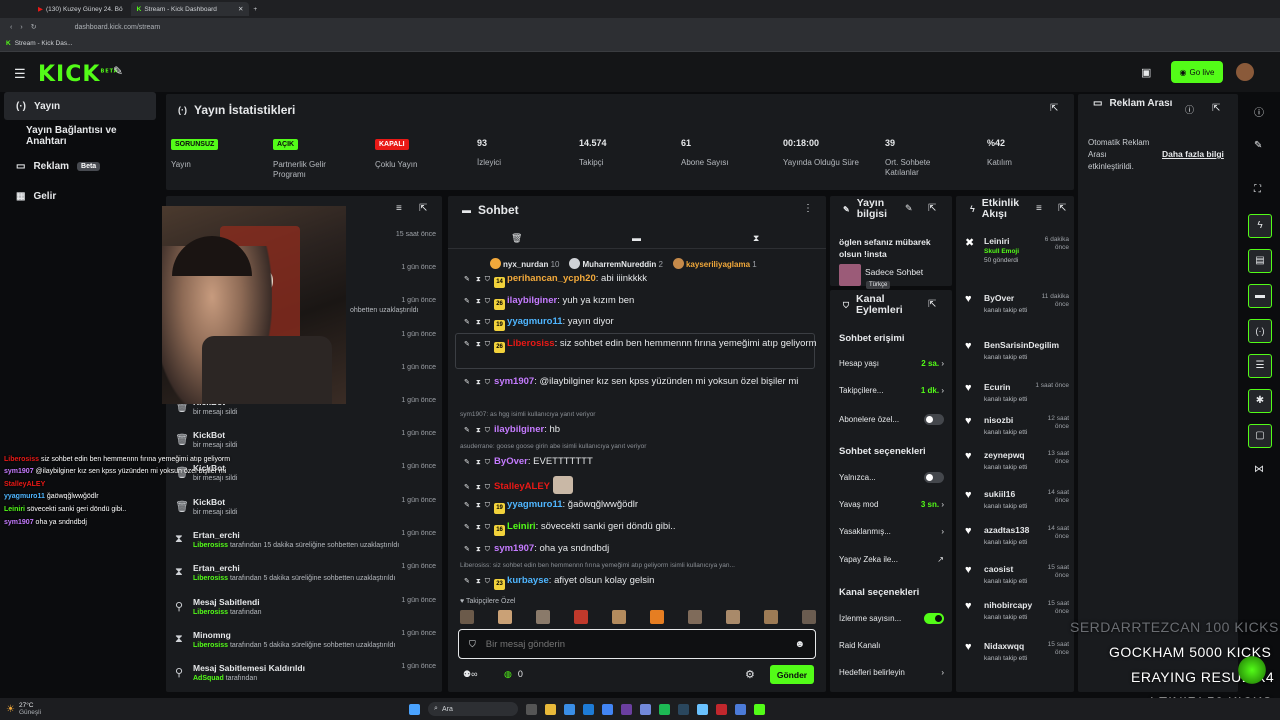 The width and height of the screenshot is (1280, 720). I want to click on filter-icon: ≡, so click(399, 208).